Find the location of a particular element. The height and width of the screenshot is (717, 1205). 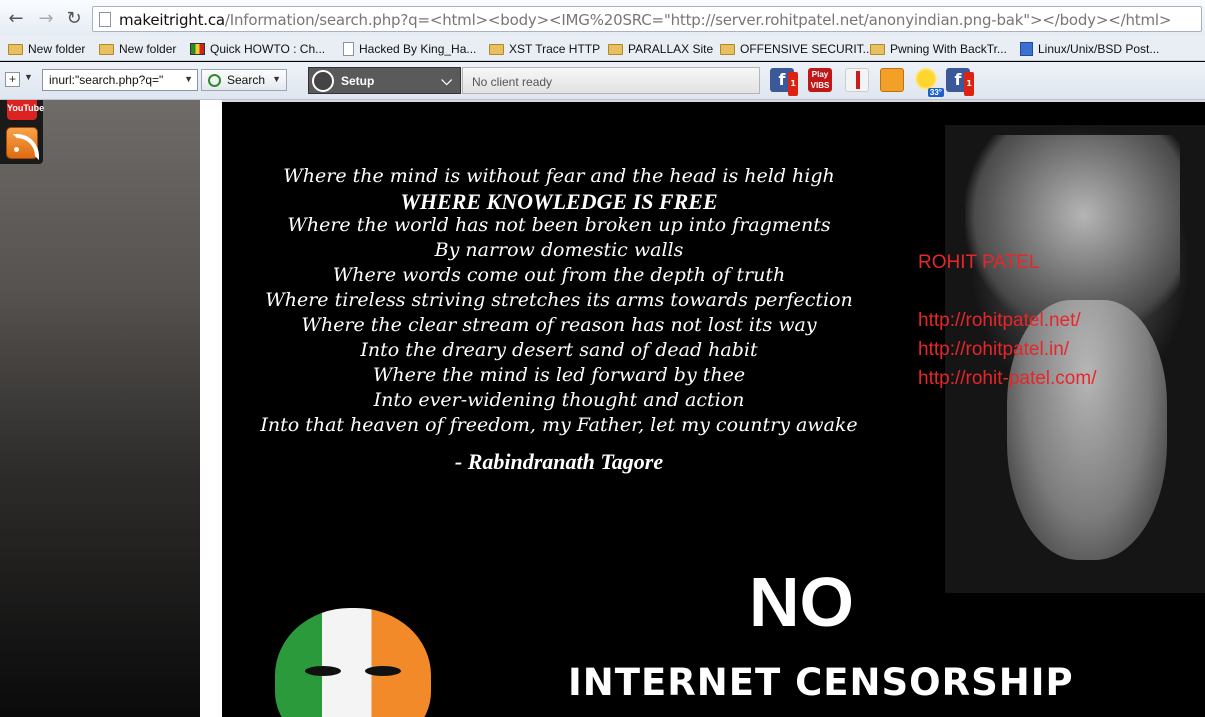

flag-icon is located at coordinates (197, 49).